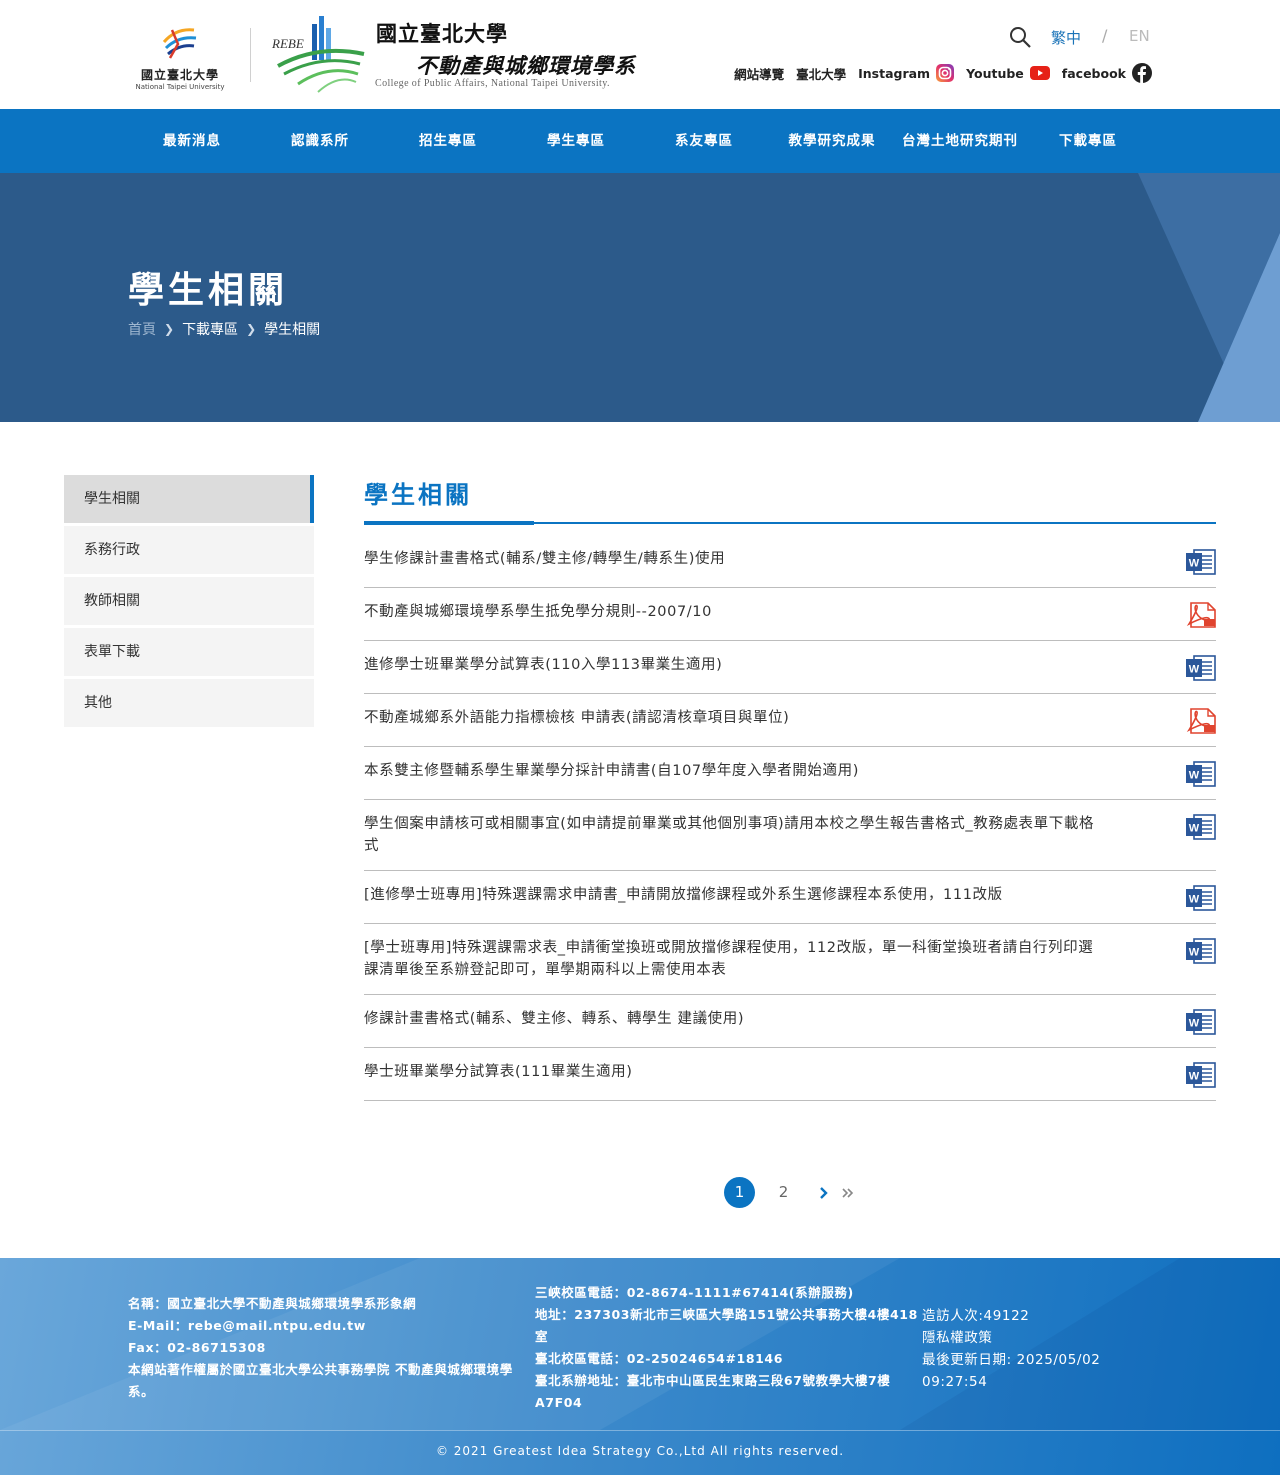  What do you see at coordinates (1093, 73) in the screenshot?
I see `facebook-label: facebook` at bounding box center [1093, 73].